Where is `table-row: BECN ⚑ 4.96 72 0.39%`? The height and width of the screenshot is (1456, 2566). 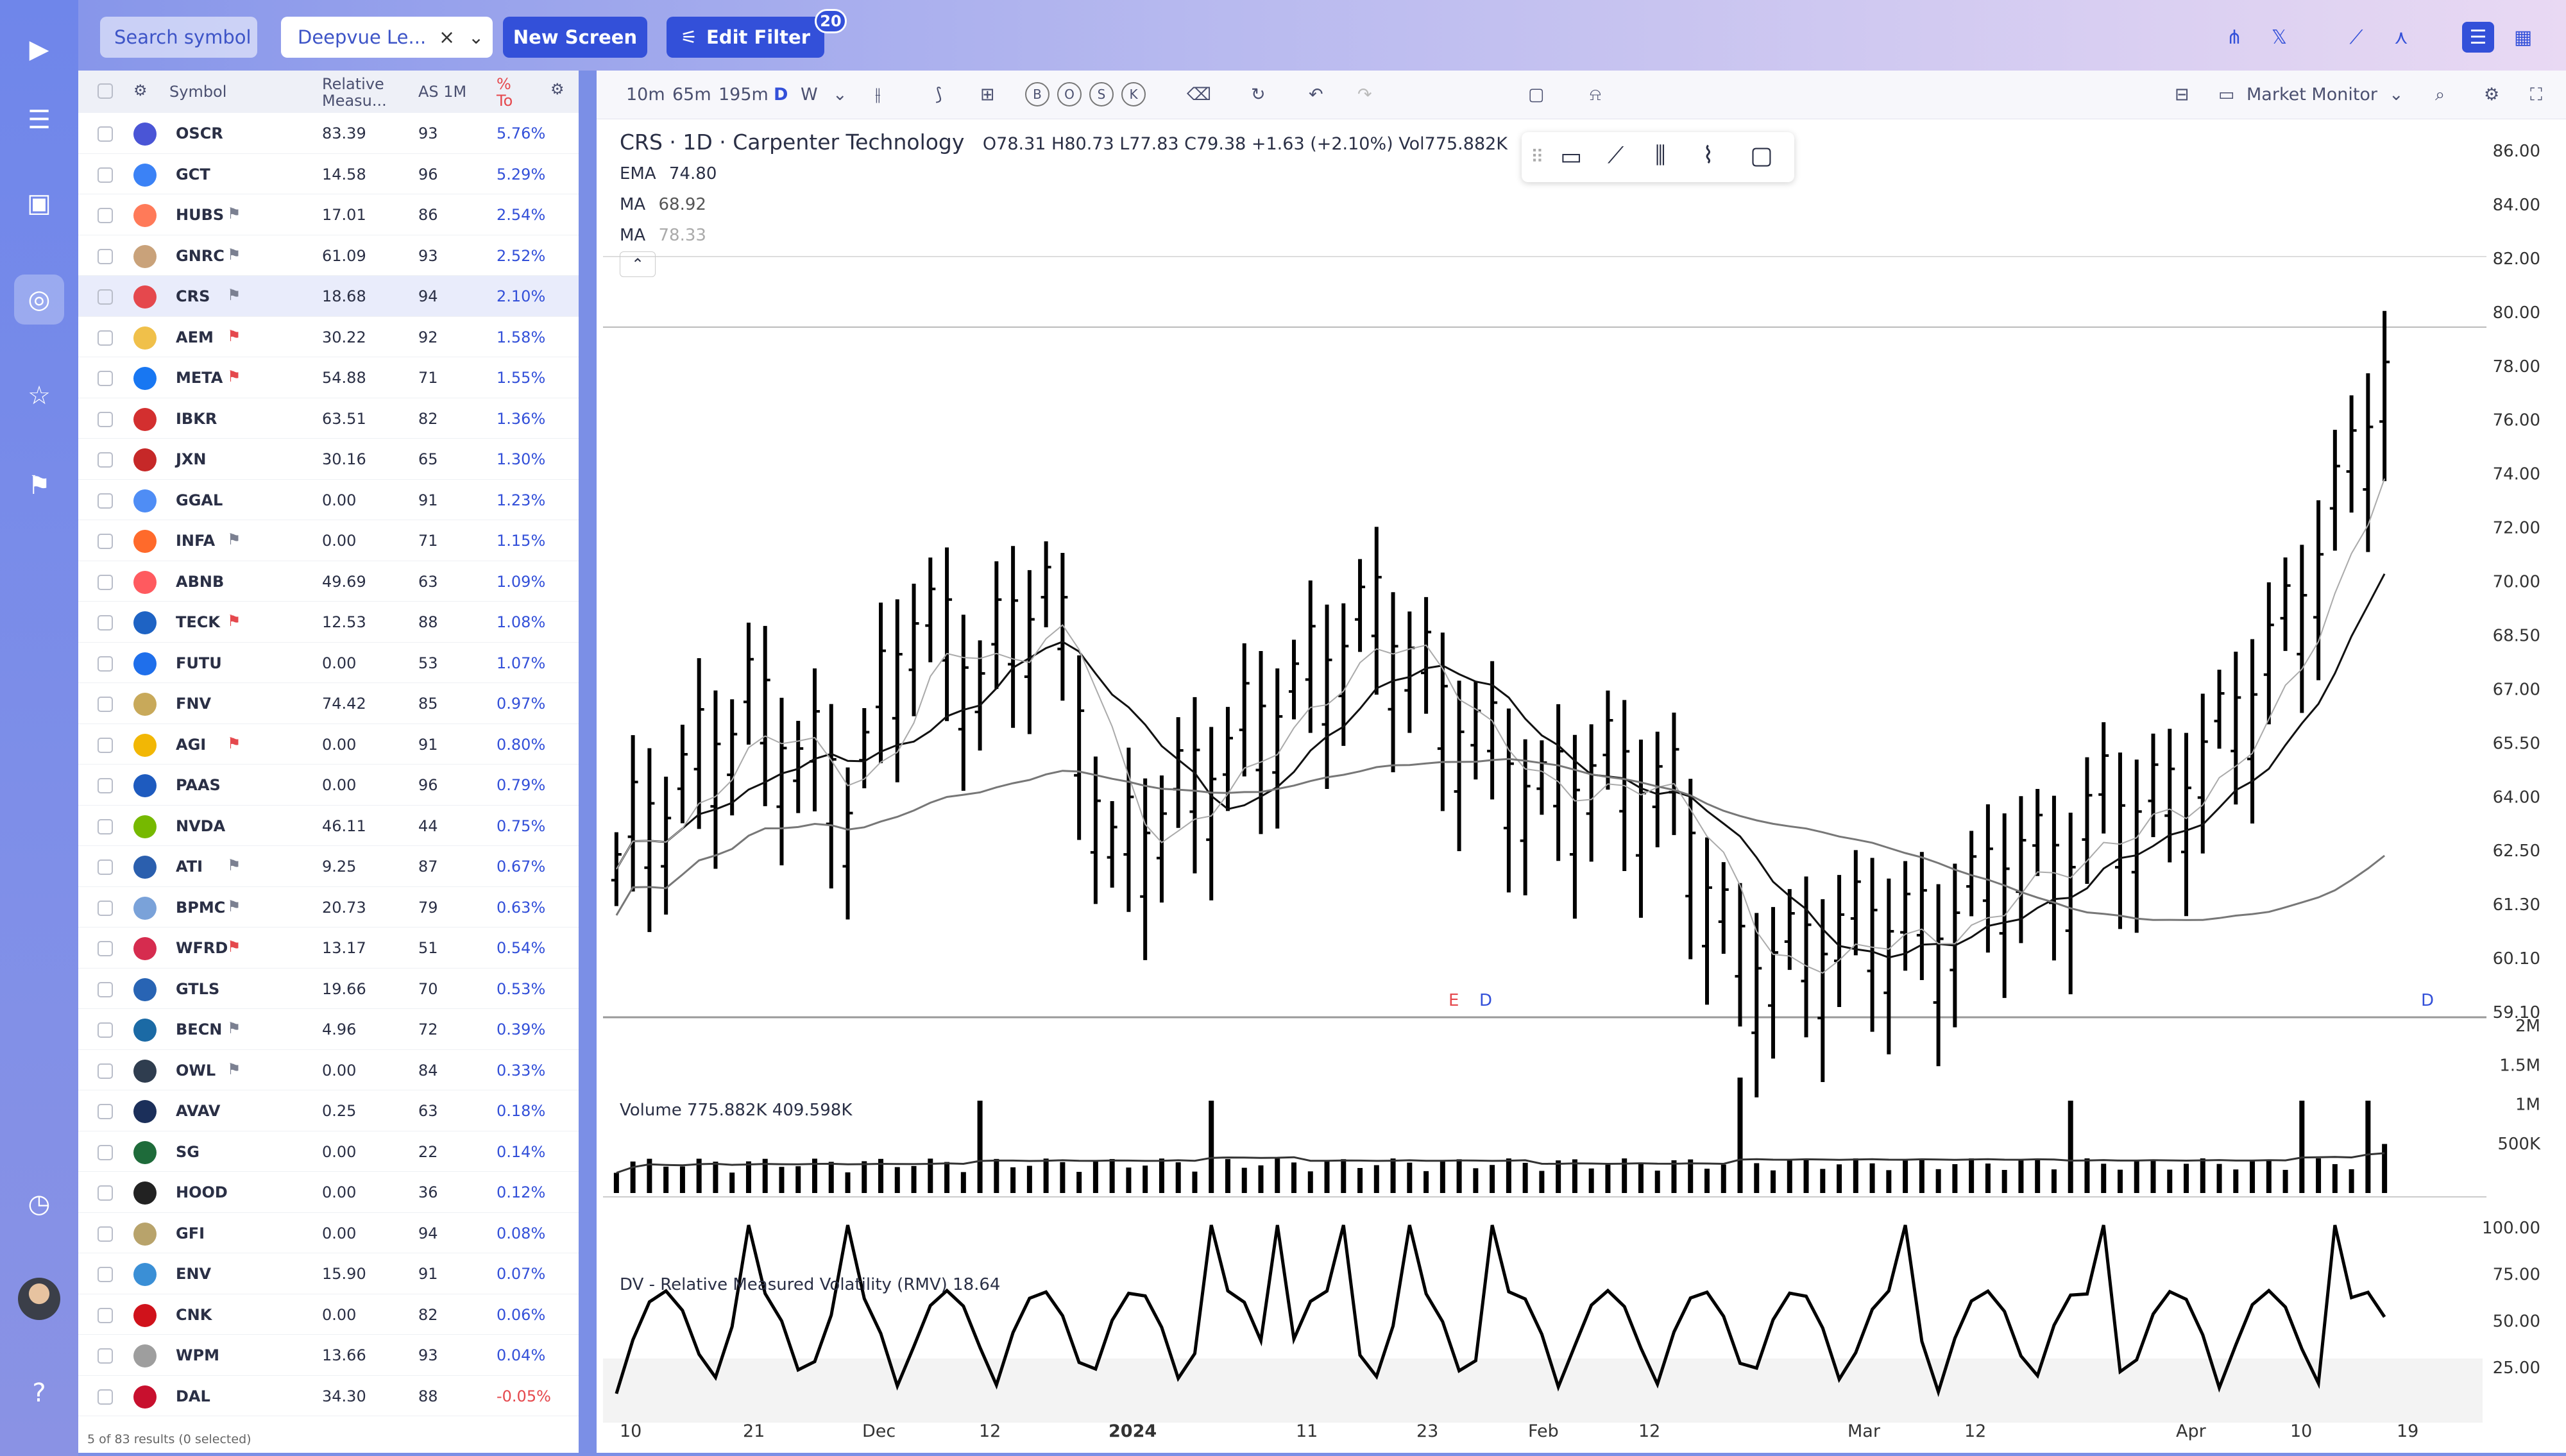 table-row: BECN ⚑ 4.96 72 0.39% is located at coordinates (328, 1029).